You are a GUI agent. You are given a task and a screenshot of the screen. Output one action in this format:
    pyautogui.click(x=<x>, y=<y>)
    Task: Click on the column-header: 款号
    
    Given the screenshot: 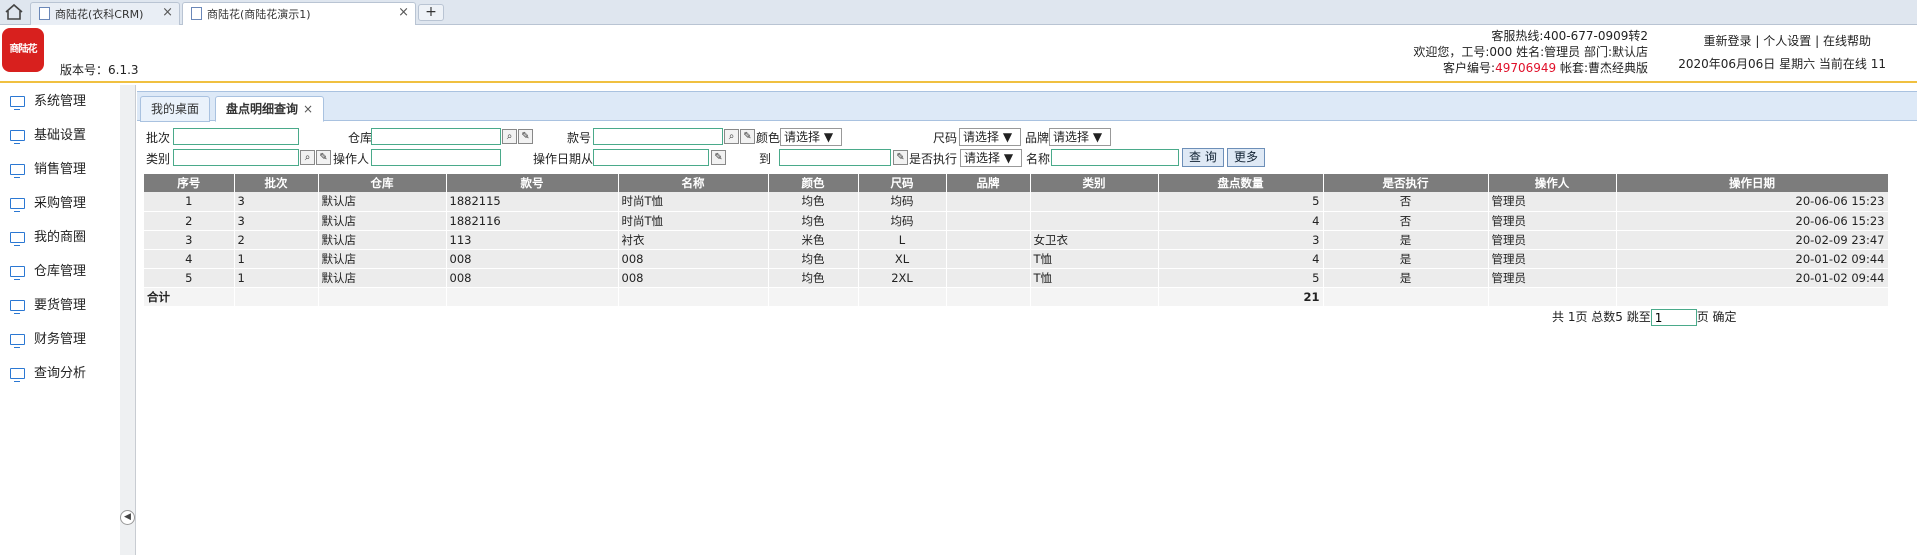 What is the action you would take?
    pyautogui.click(x=532, y=183)
    